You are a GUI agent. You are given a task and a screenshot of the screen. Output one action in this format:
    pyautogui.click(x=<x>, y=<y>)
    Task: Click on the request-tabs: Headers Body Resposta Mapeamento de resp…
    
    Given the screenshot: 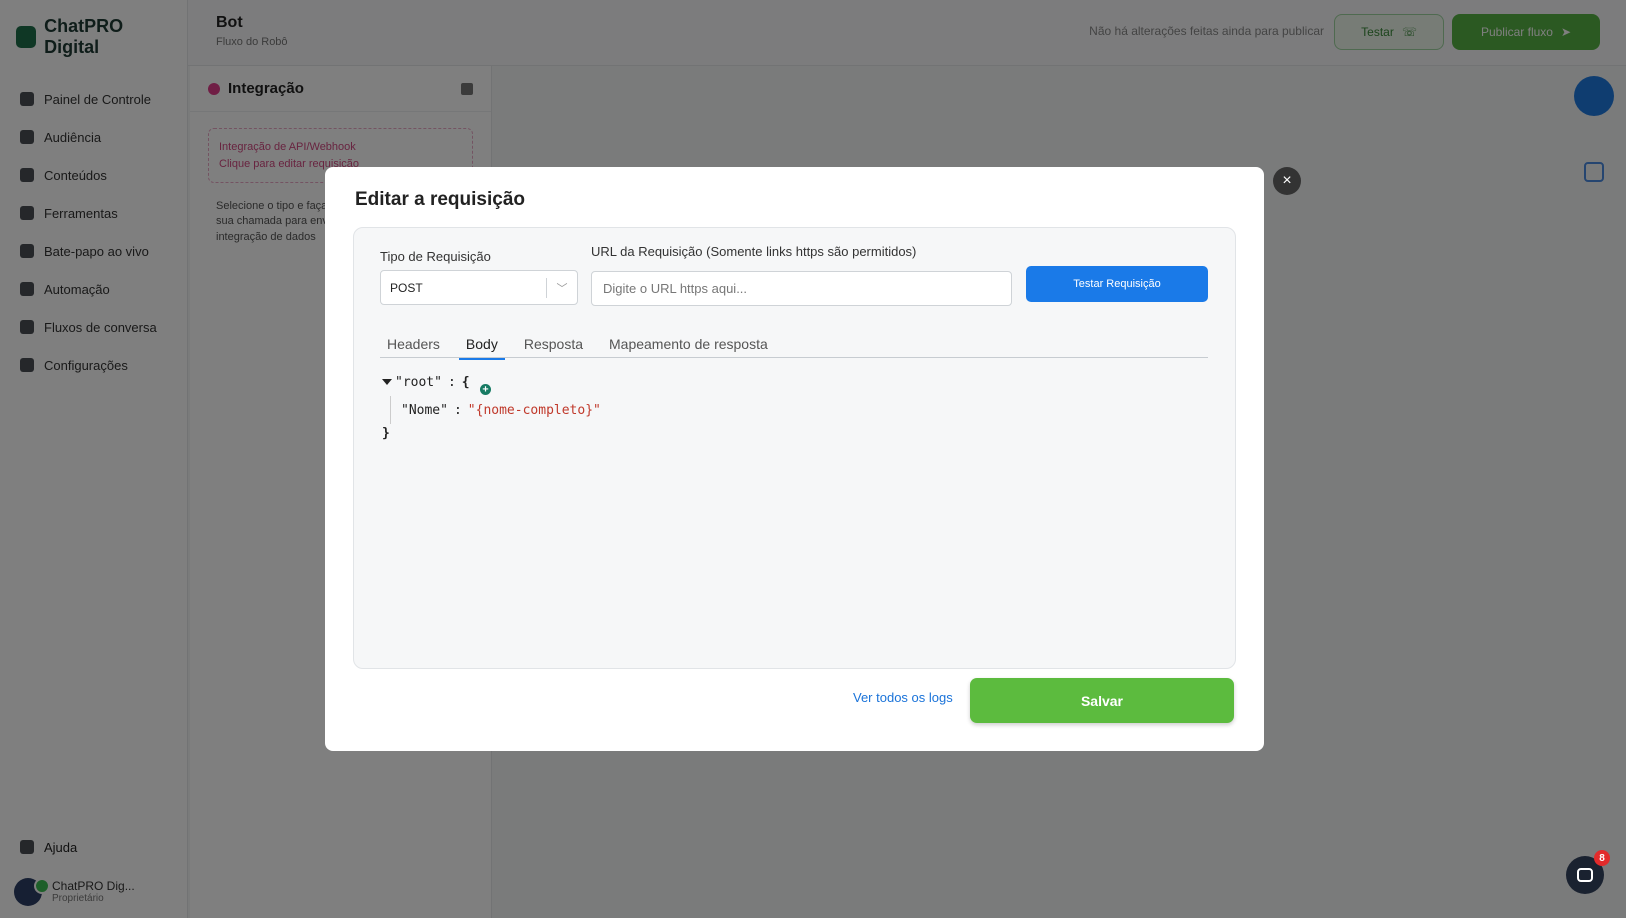 What is the action you would take?
    pyautogui.click(x=794, y=348)
    